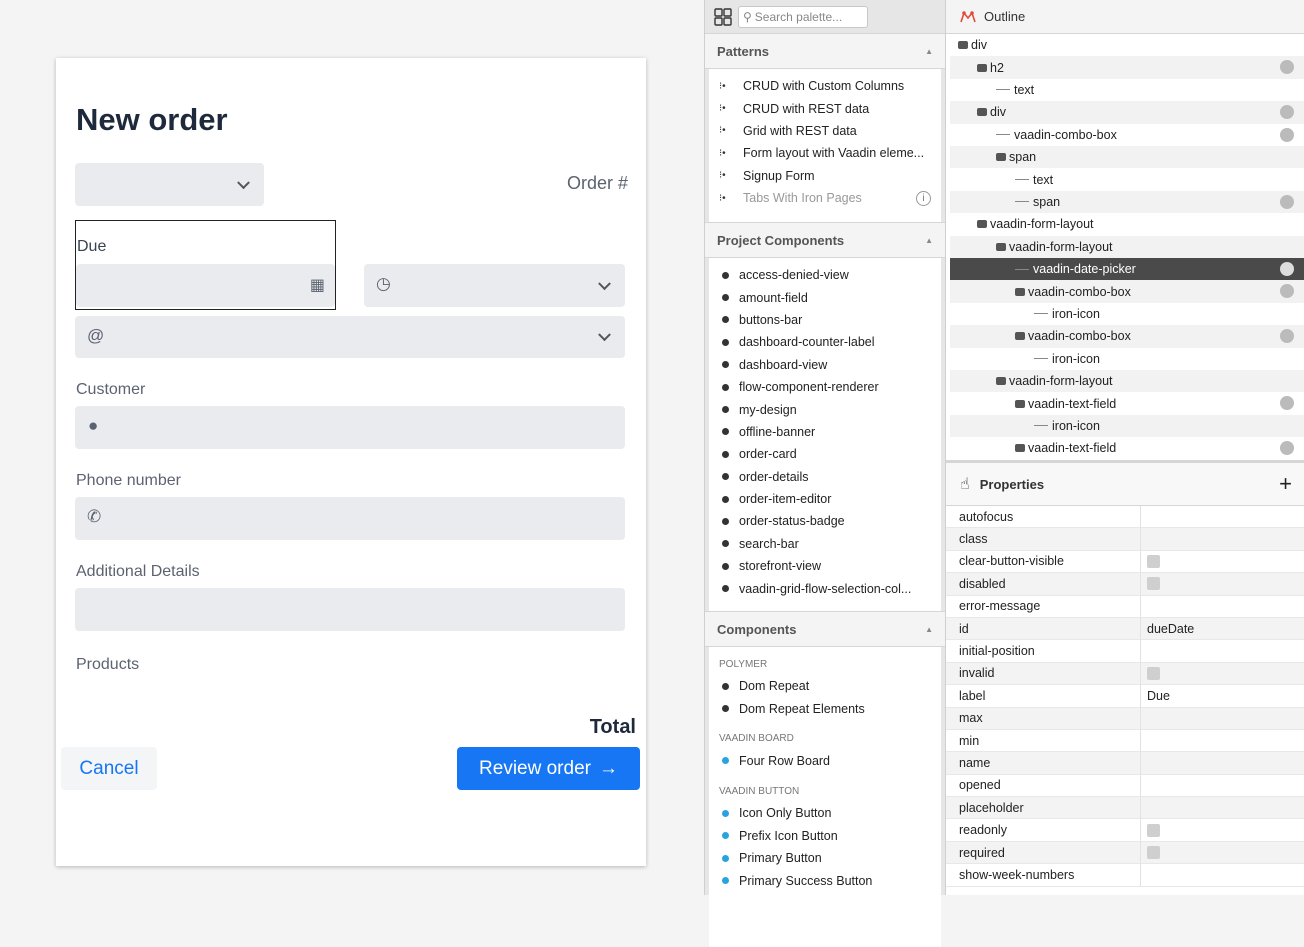 This screenshot has width=1304, height=947. I want to click on property-value: Due, so click(1222, 696).